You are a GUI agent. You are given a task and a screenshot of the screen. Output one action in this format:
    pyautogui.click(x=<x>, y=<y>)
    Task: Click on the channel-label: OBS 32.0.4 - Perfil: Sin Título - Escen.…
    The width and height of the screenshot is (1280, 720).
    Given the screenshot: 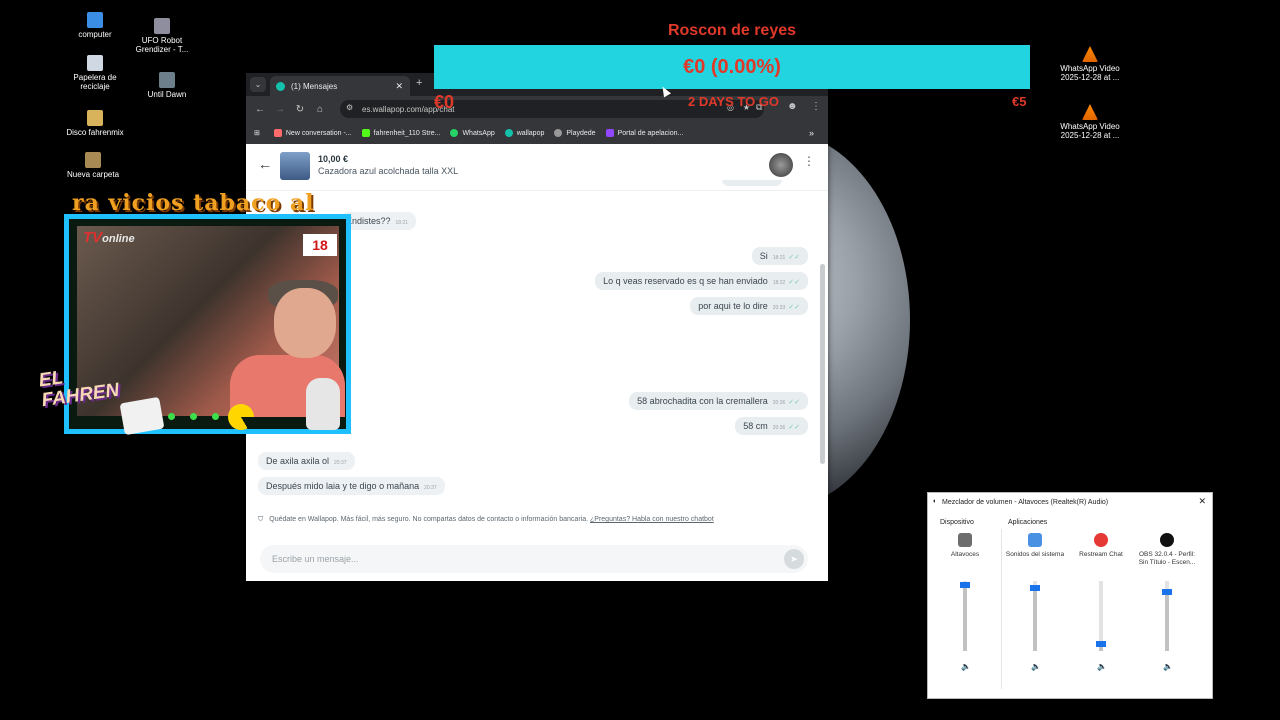 What is the action you would take?
    pyautogui.click(x=1167, y=558)
    